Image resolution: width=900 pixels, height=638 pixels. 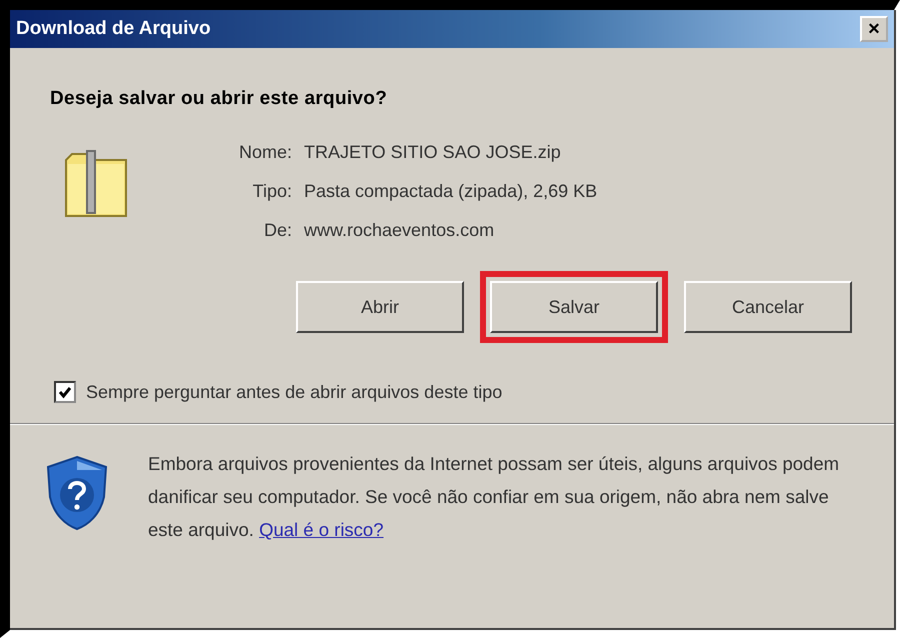 What do you see at coordinates (277, 230) in the screenshot?
I see `field-label: De:` at bounding box center [277, 230].